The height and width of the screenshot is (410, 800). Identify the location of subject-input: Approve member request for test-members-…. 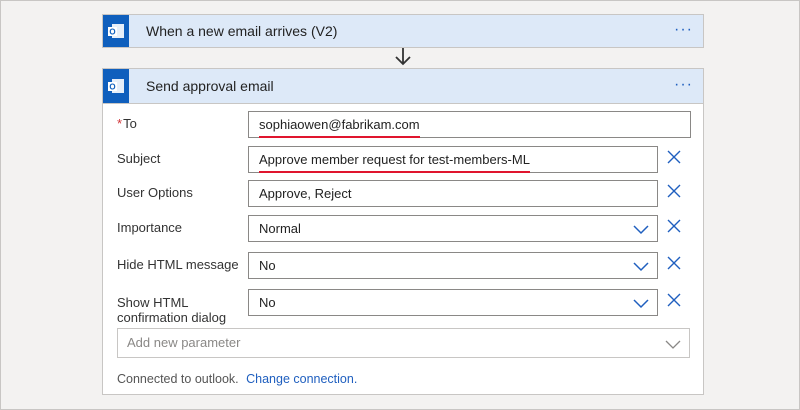
(453, 159).